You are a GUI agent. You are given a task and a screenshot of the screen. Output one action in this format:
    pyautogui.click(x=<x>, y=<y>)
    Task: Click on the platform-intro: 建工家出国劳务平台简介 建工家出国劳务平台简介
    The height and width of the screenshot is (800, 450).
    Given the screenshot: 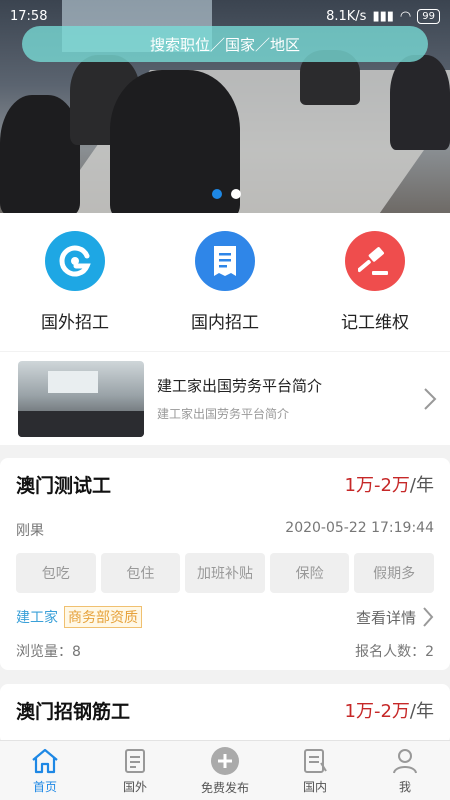 What is the action you would take?
    pyautogui.click(x=225, y=398)
    